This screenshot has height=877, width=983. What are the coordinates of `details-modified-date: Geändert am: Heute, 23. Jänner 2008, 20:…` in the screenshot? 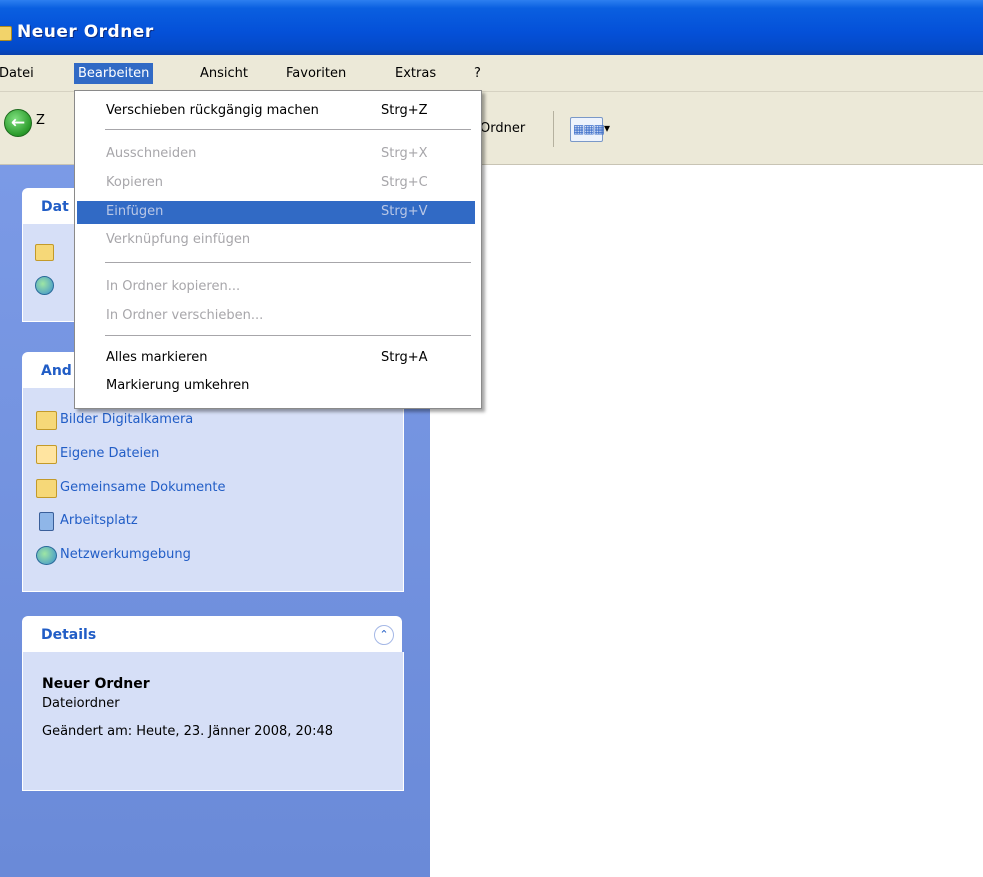 It's located at (187, 731).